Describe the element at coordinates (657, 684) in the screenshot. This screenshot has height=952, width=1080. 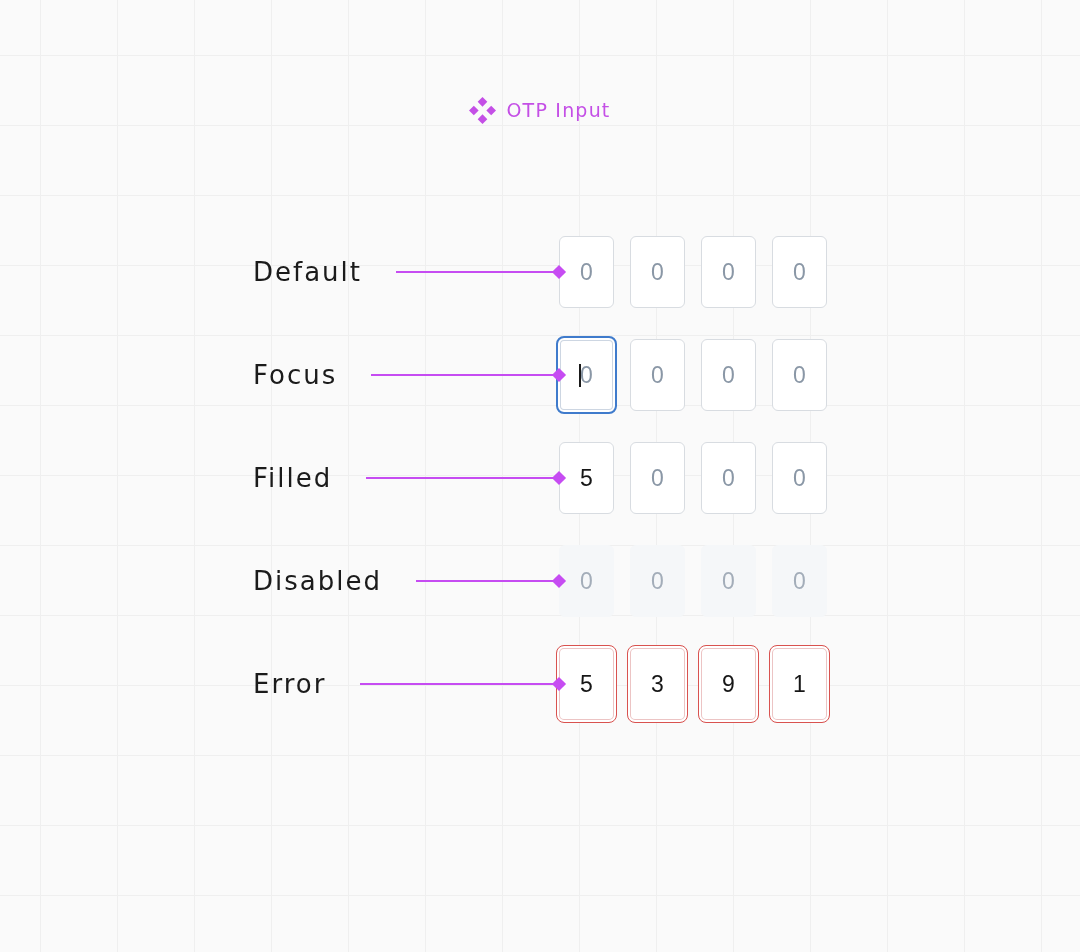
I see `otp-digit-field: 3` at that location.